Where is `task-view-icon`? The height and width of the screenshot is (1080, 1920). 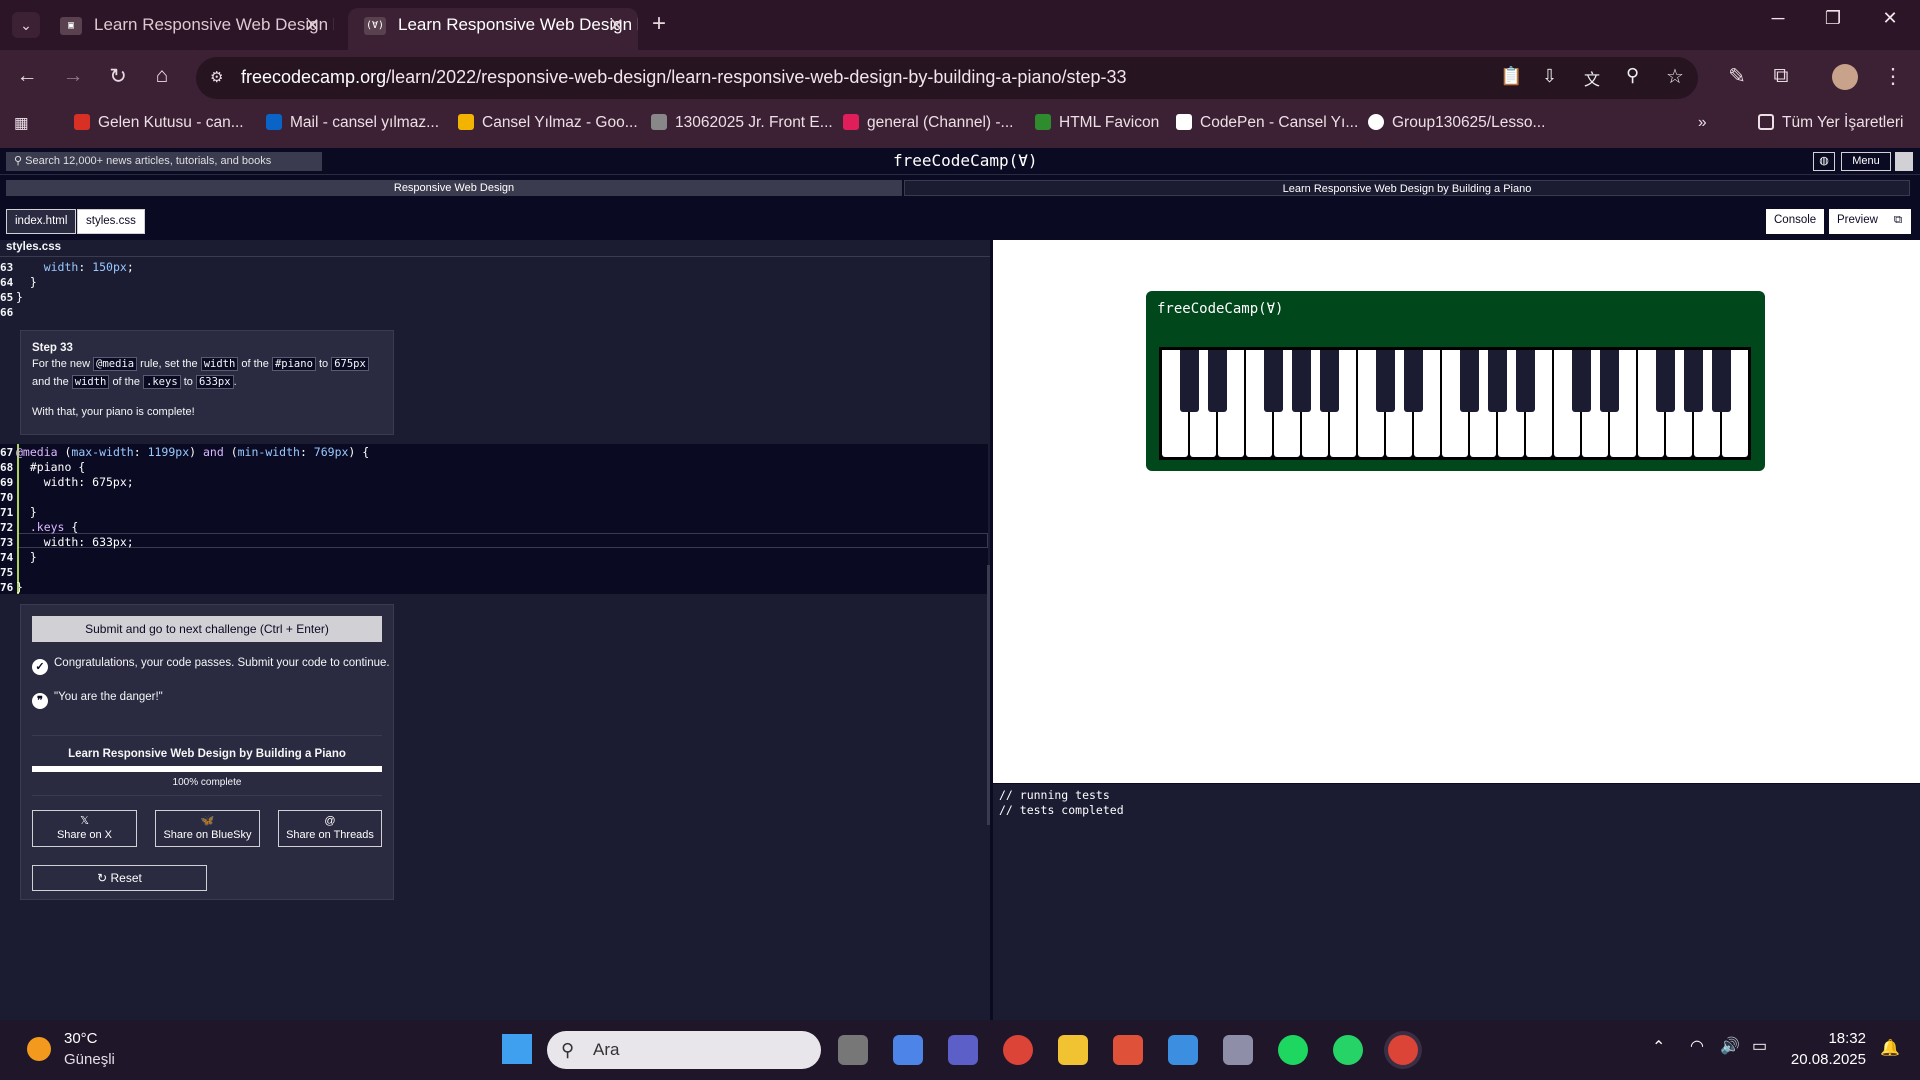 task-view-icon is located at coordinates (853, 1050).